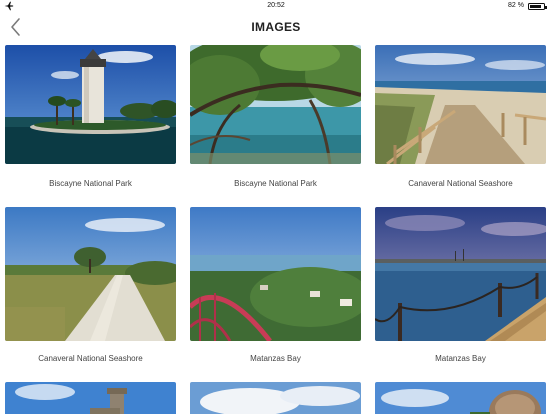  Describe the element at coordinates (516, 5) in the screenshot. I see `battery-percentage: 82 %` at that location.